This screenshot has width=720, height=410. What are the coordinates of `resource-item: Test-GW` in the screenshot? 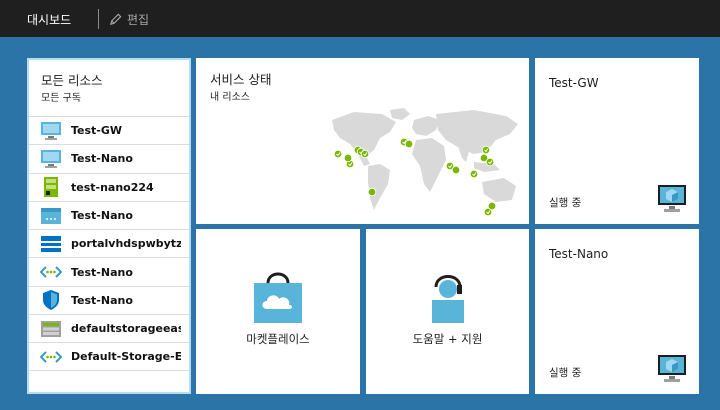 It's located at (109, 130).